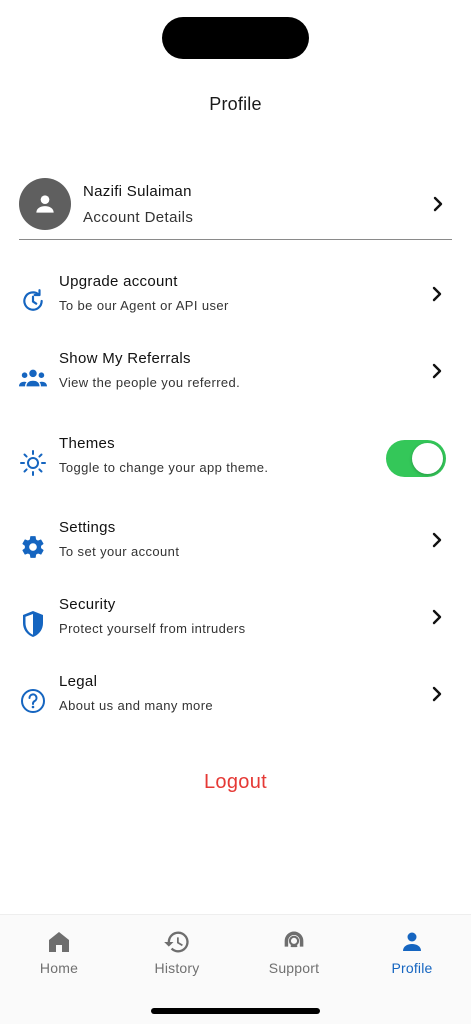  I want to click on dynamic-island, so click(235, 38).